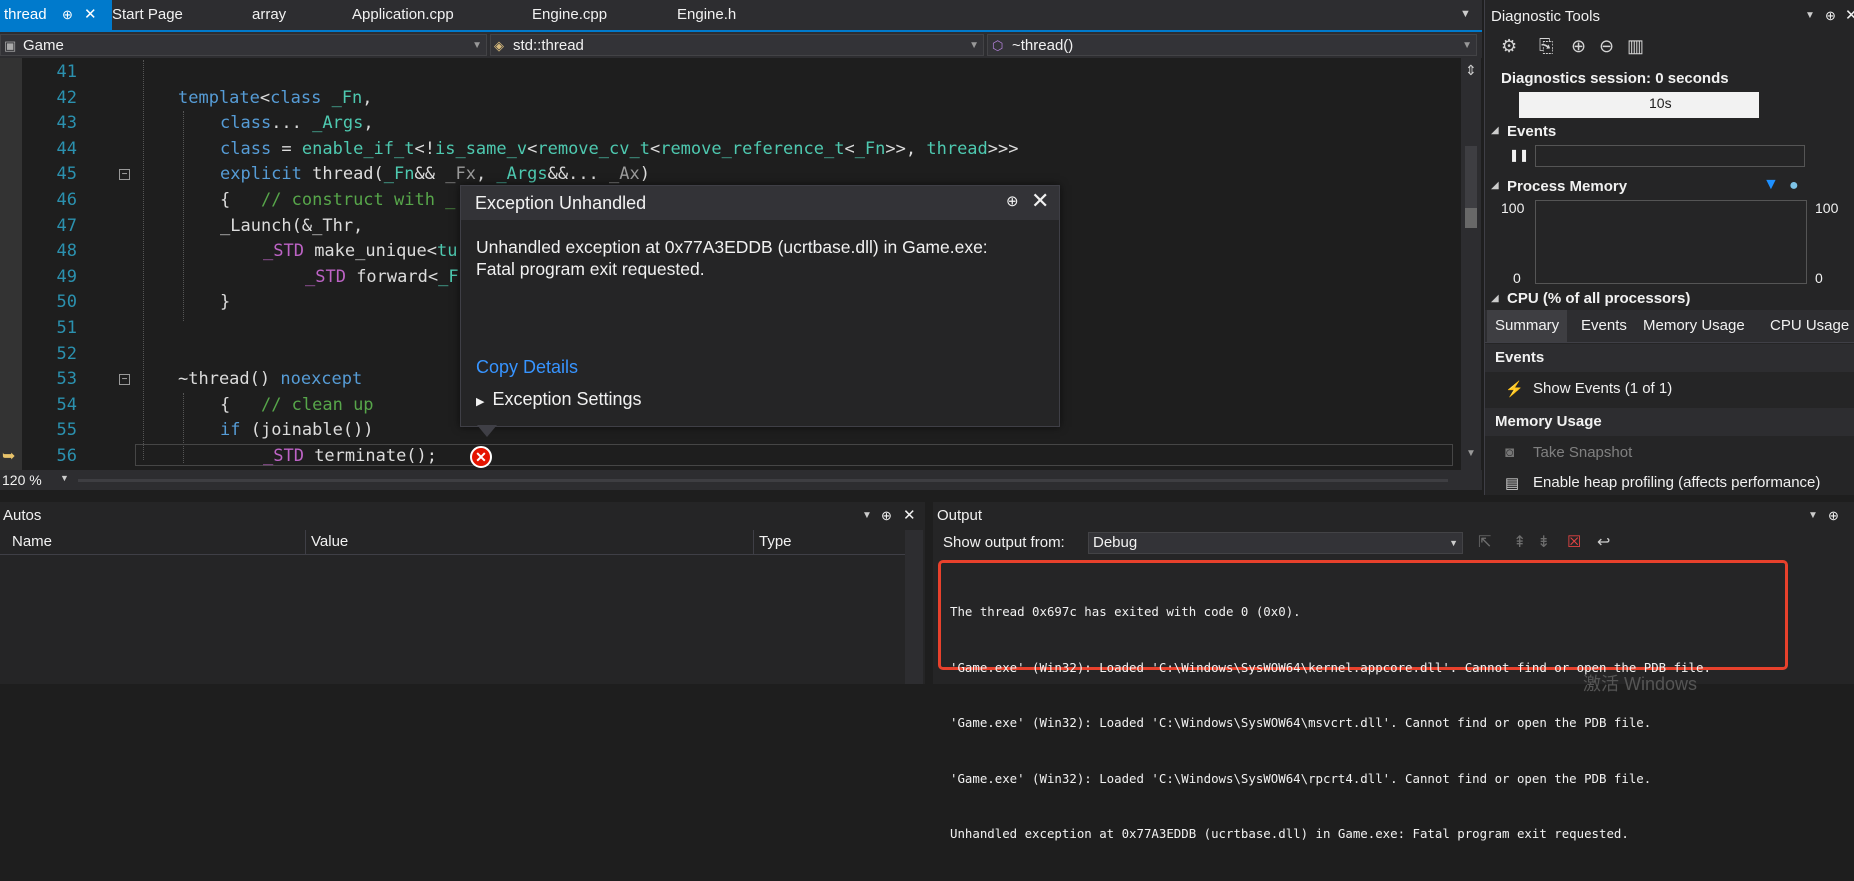 The image size is (1854, 881). I want to click on vertical-scrollbar: ⇕ ▼, so click(1471, 264).